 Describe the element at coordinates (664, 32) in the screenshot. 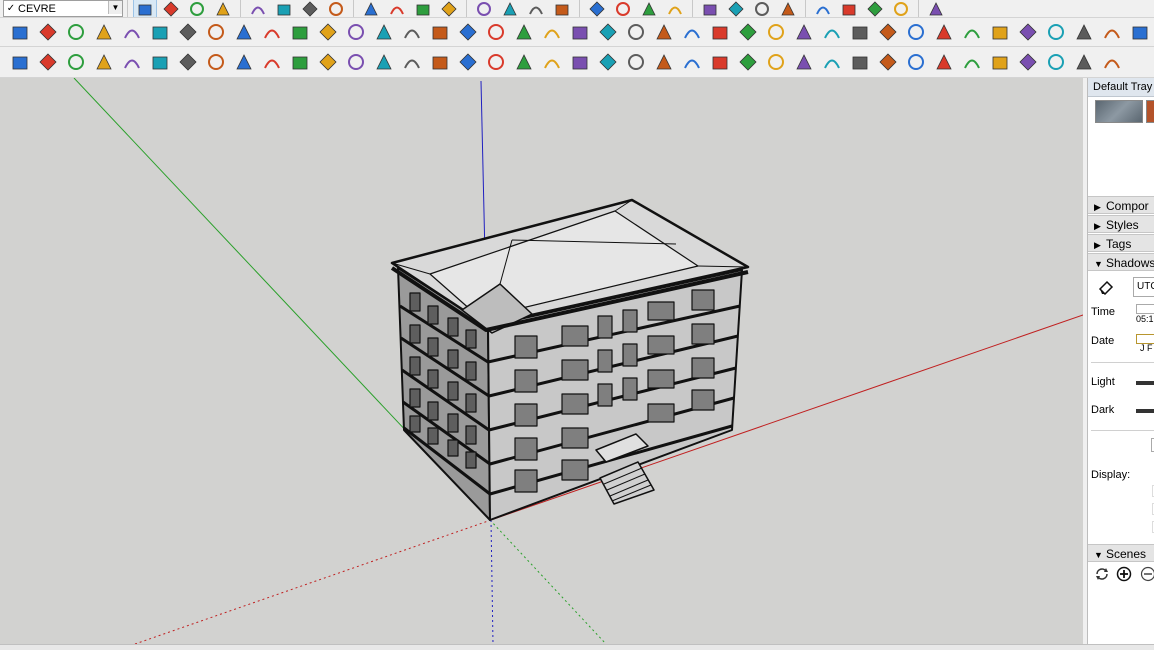

I see `star-move-icon` at that location.